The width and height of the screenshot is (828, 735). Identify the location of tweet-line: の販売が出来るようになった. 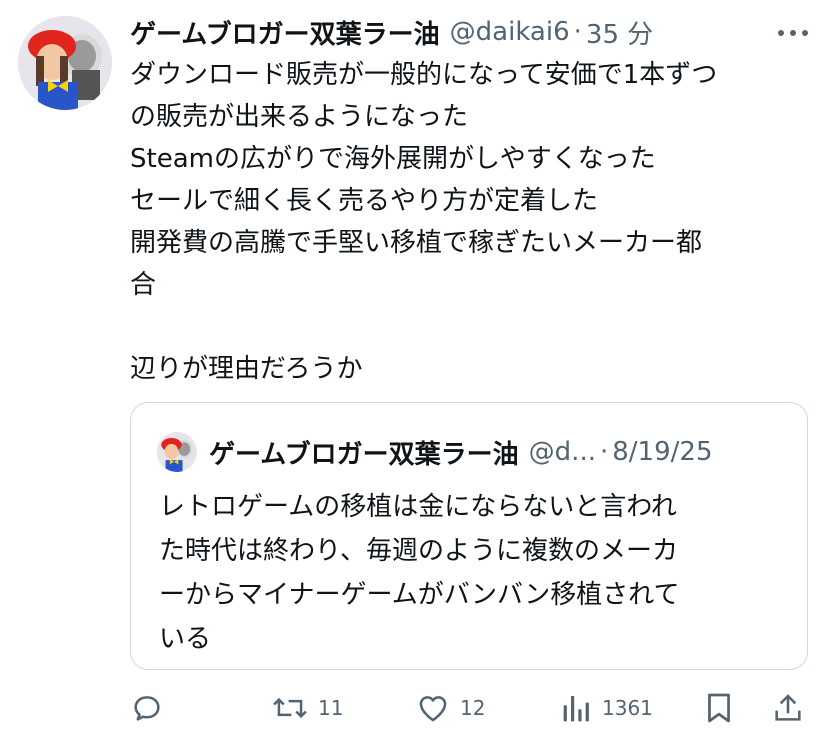
(299, 117).